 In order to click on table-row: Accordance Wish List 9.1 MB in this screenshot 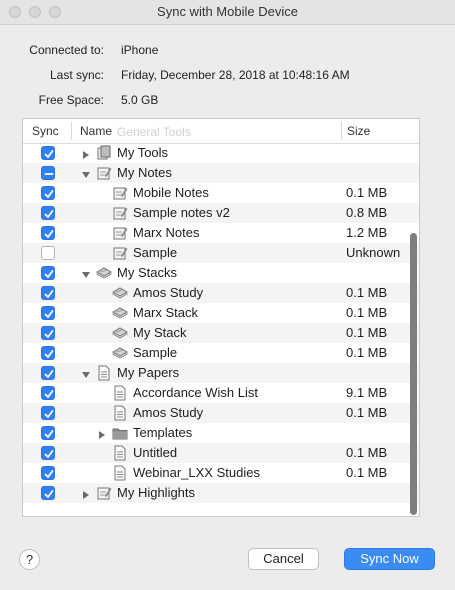, I will do `click(221, 393)`.